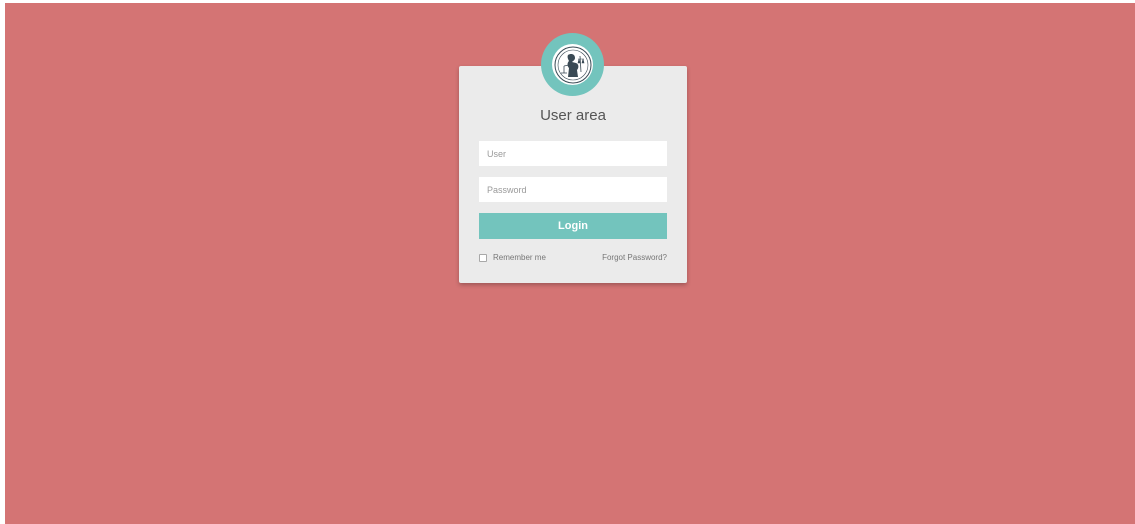  I want to click on password-input, so click(573, 189).